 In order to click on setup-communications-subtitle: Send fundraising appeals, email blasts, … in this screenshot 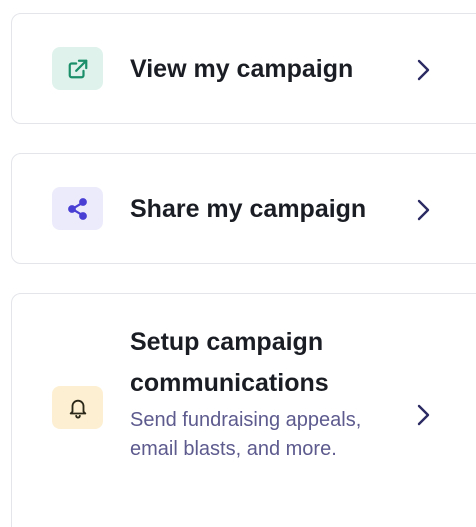, I will do `click(246, 434)`.